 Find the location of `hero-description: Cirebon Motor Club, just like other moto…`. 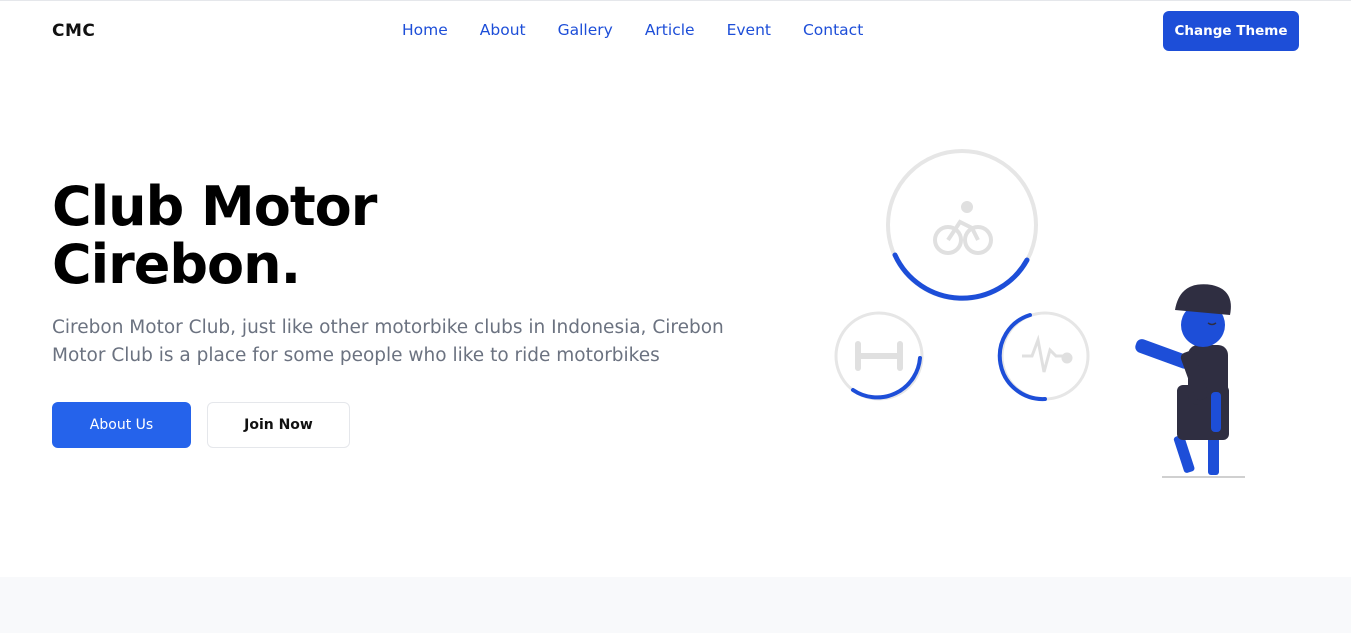

hero-description: Cirebon Motor Club, just like other moto… is located at coordinates (388, 341).